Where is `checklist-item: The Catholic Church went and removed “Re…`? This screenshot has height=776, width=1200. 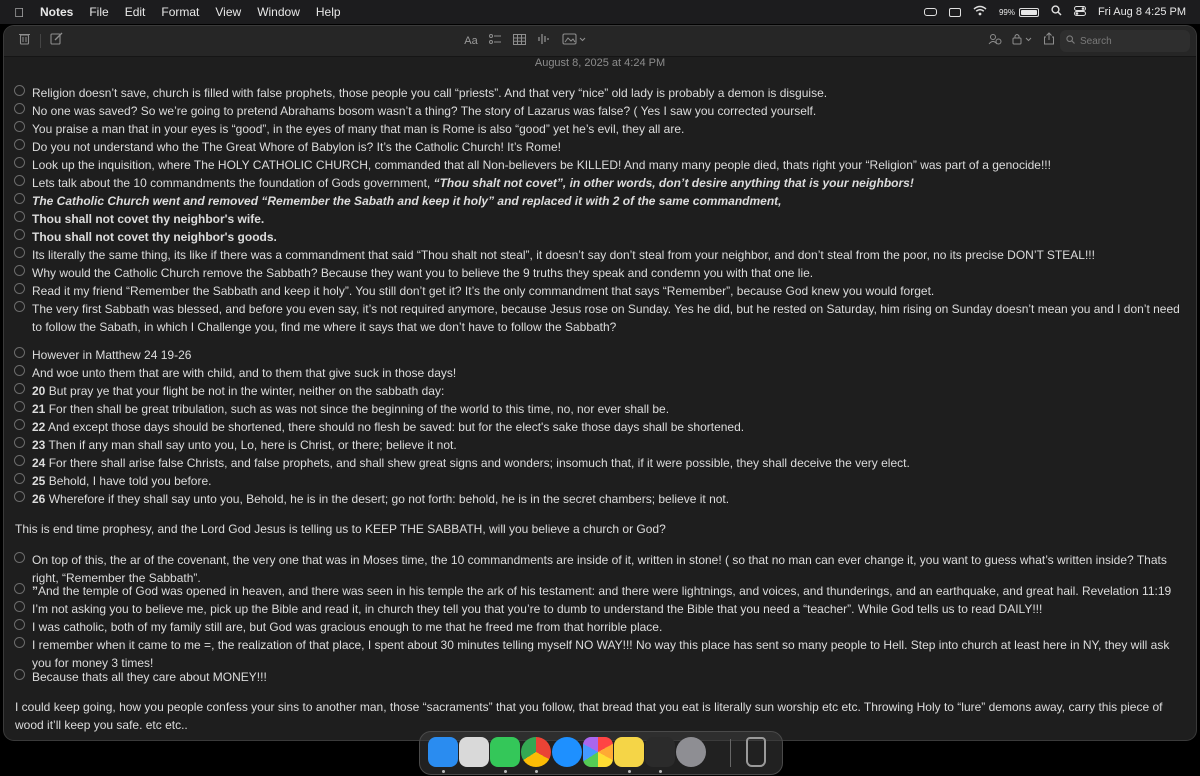
checklist-item: The Catholic Church went and removed “Re… is located at coordinates (597, 201).